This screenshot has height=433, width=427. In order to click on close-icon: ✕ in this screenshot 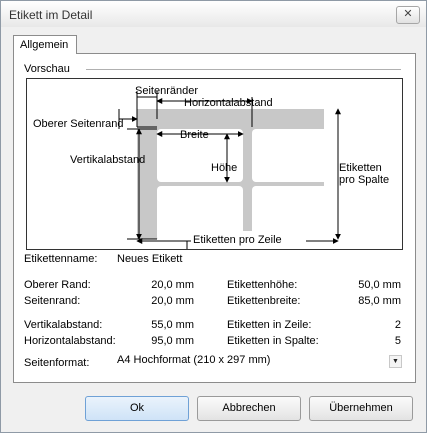, I will do `click(408, 14)`.